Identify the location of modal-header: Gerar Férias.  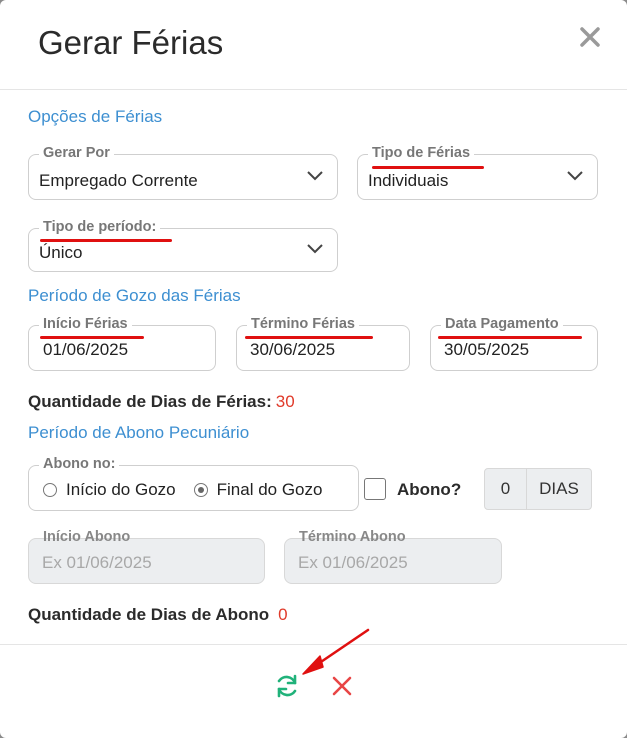
(313, 45).